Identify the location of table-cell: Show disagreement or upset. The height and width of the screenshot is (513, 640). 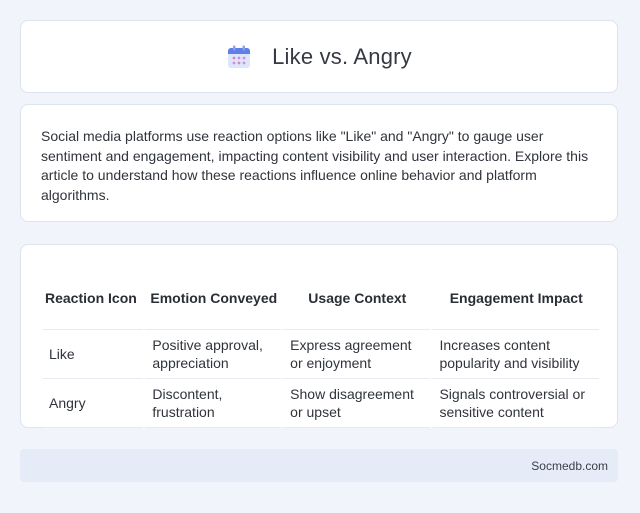
(356, 403).